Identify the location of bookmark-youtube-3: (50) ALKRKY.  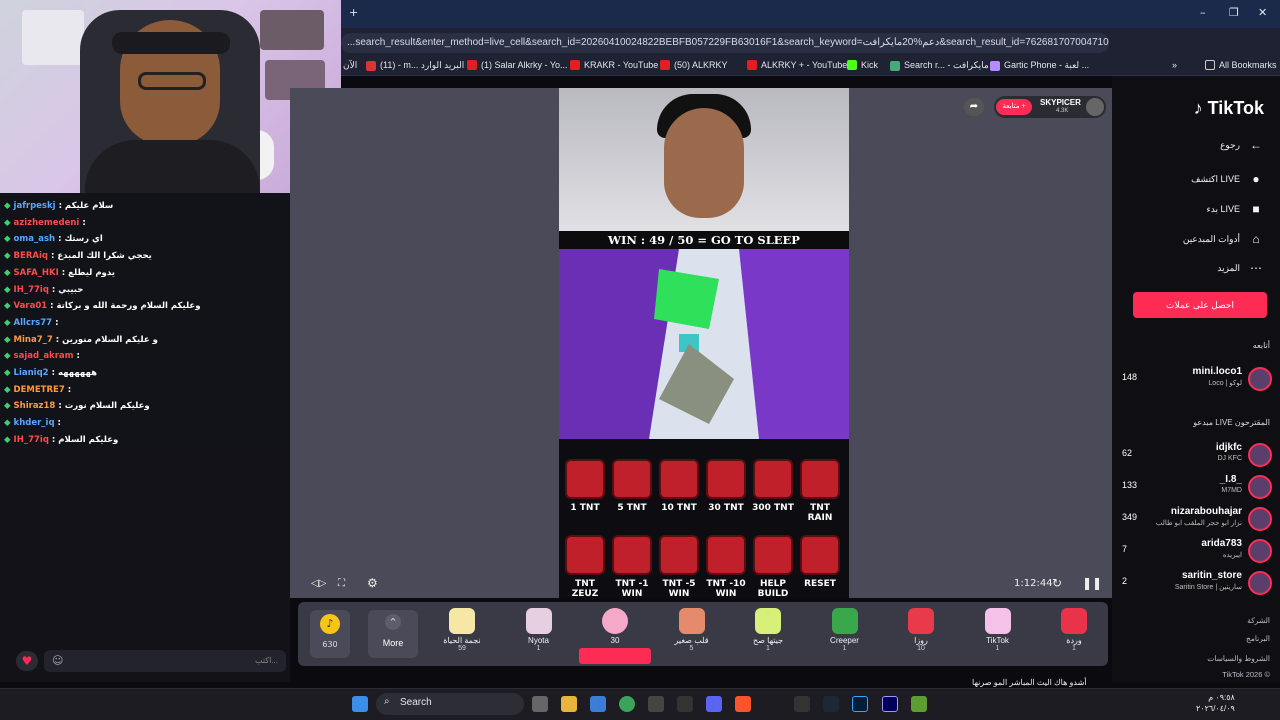
(694, 65).